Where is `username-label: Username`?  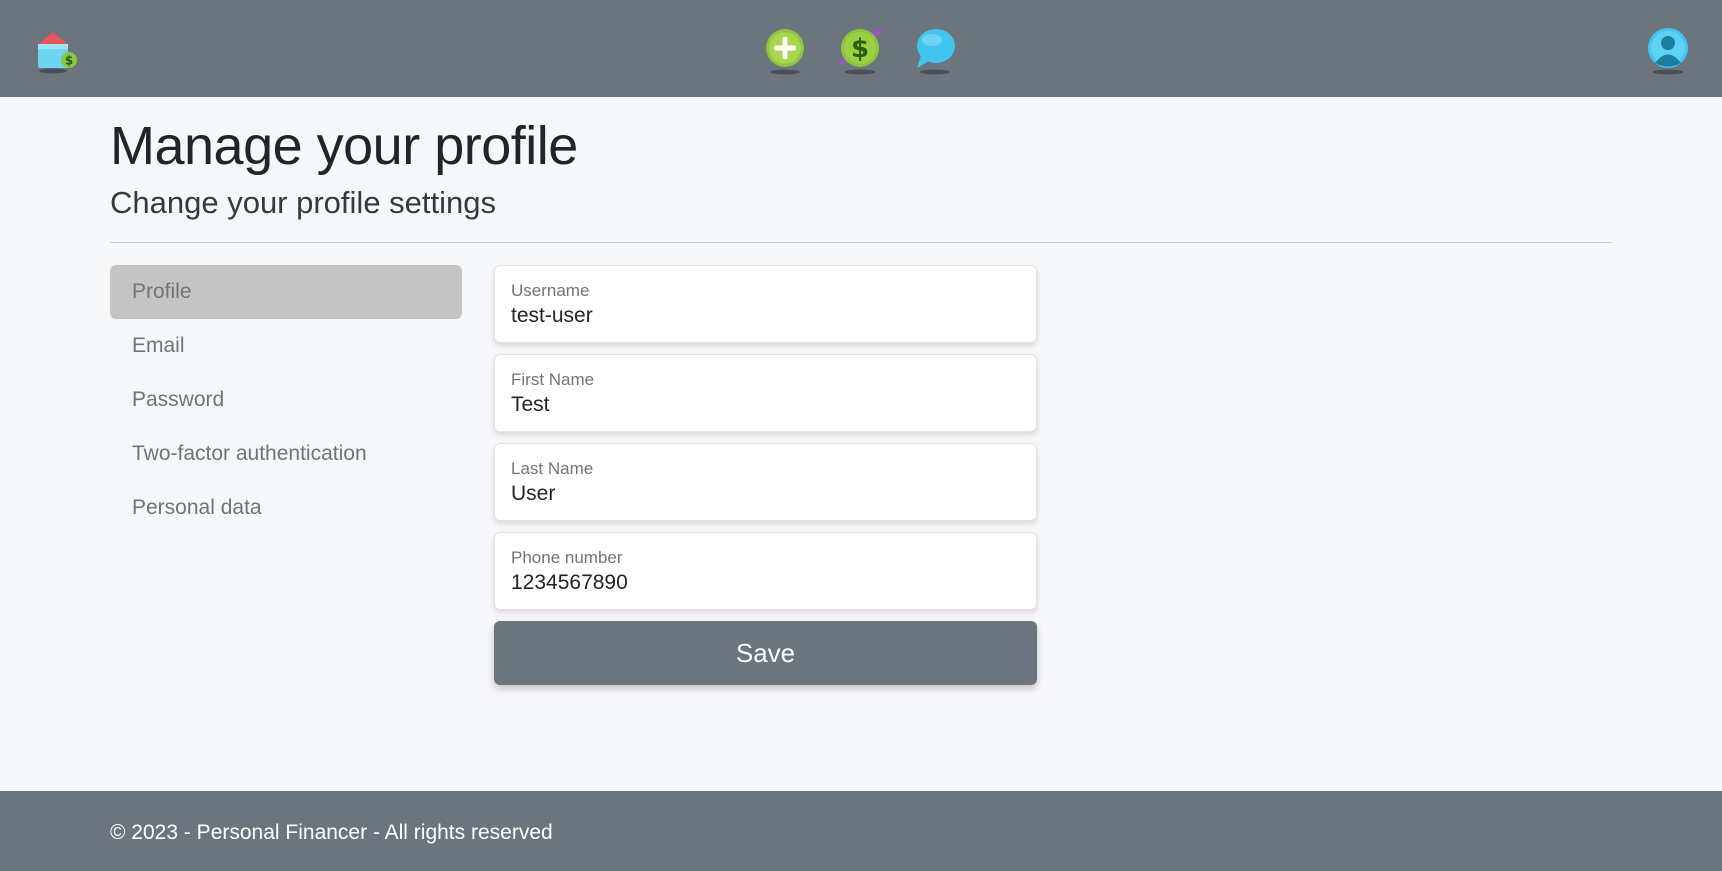
username-label: Username is located at coordinates (550, 290).